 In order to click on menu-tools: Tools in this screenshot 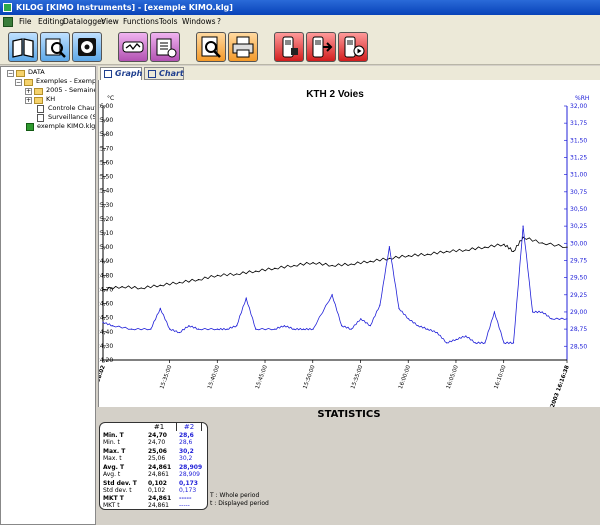, I will do `click(168, 22)`.